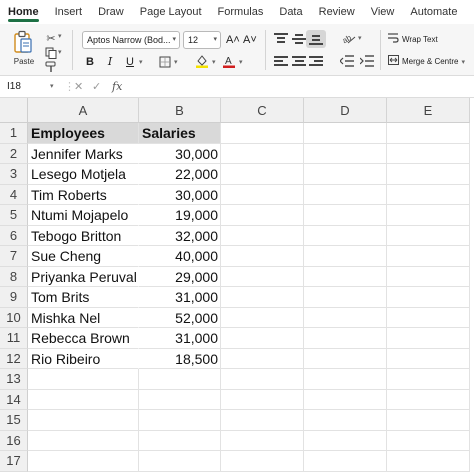 The height and width of the screenshot is (474, 474). I want to click on cell-d12, so click(345, 358).